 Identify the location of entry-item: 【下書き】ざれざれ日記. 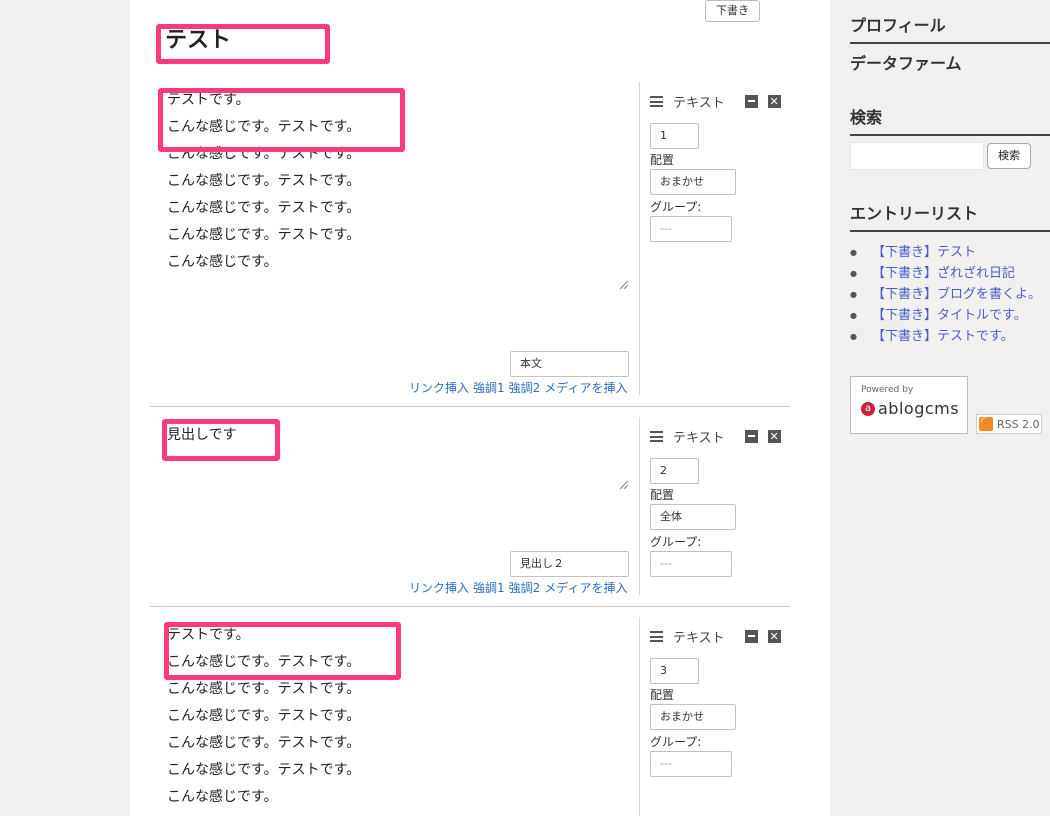
(945, 273).